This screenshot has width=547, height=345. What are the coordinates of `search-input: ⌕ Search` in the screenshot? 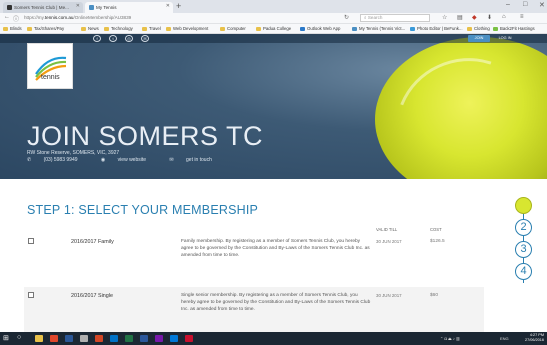 It's located at (395, 18).